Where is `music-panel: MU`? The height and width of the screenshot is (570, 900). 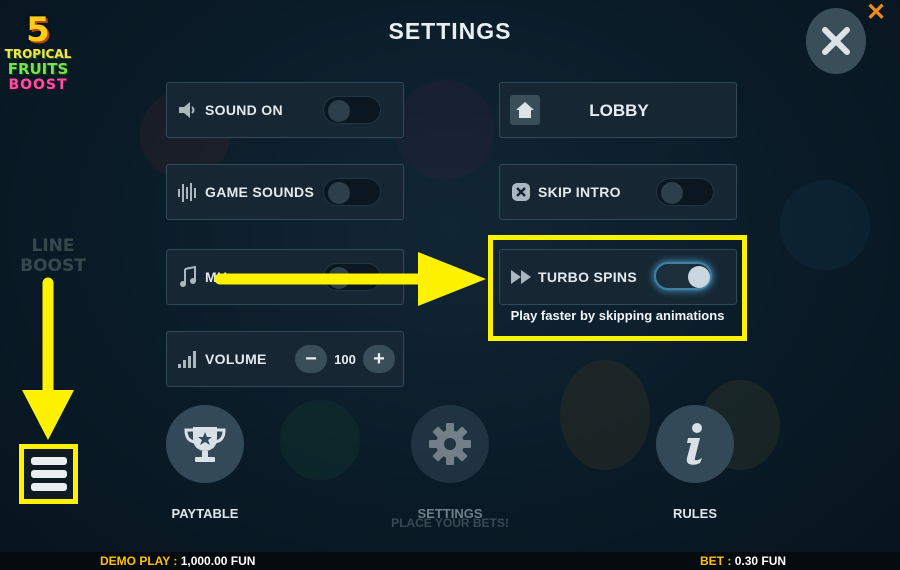 music-panel: MU is located at coordinates (285, 277).